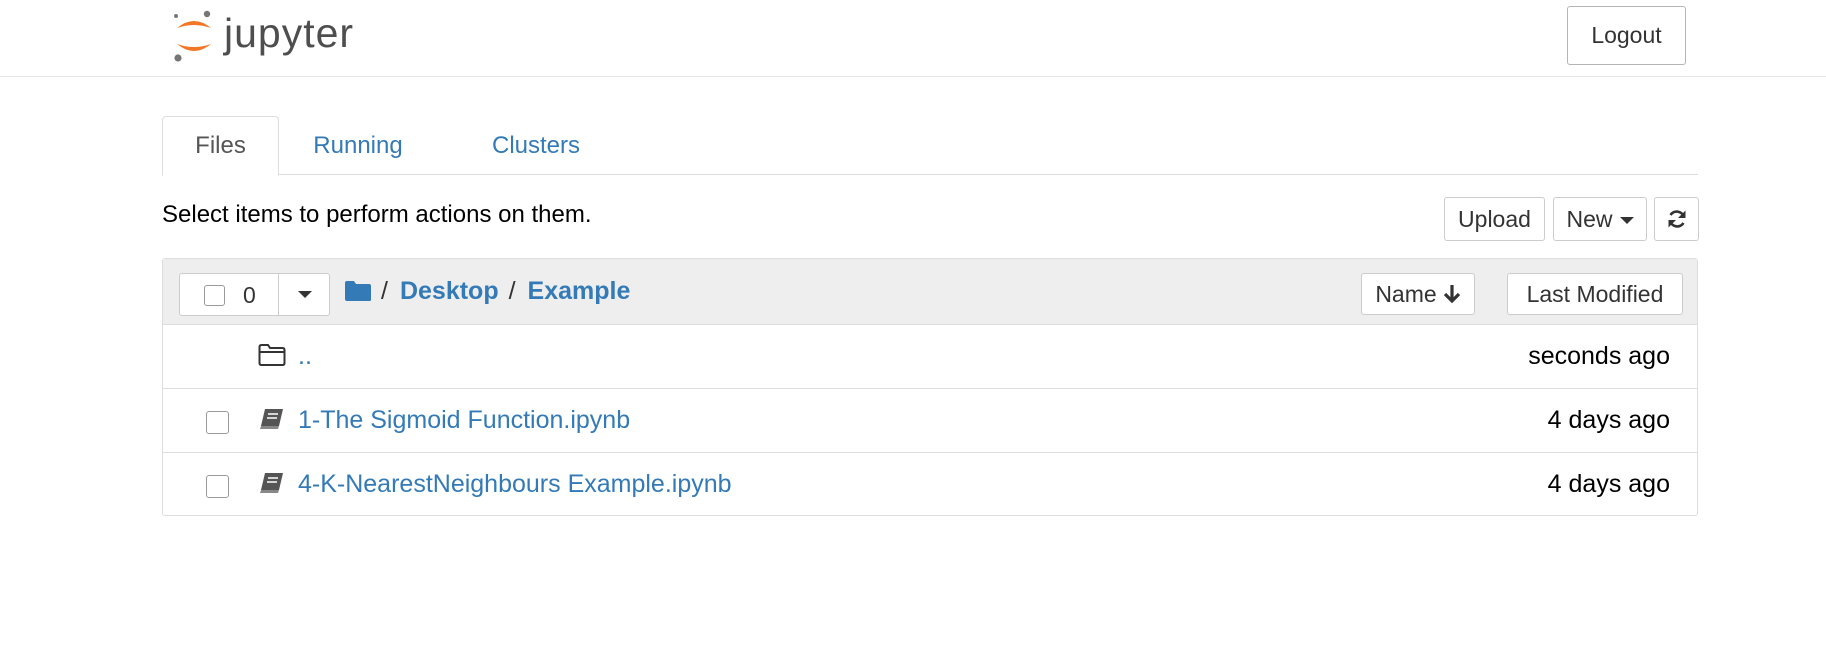 This screenshot has width=1826, height=670. I want to click on select-all-group: 0, so click(254, 294).